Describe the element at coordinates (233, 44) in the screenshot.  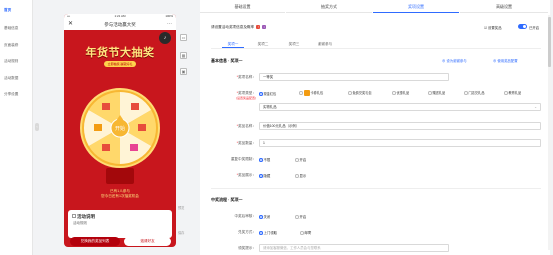
I see `prize-tab-1: 奖项一` at that location.